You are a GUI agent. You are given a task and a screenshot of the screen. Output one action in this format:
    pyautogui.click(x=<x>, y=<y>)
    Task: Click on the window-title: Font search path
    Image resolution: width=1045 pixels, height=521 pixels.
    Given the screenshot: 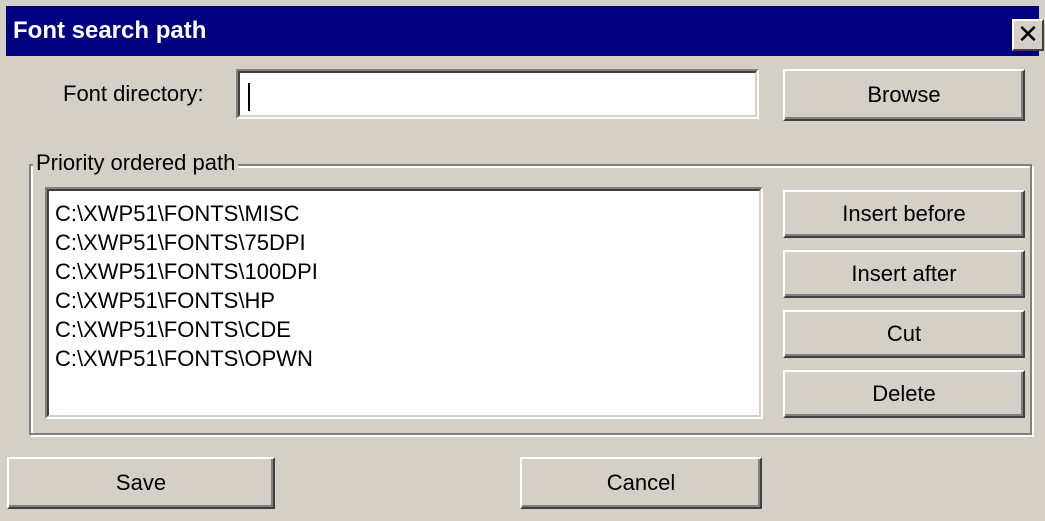 What is the action you would take?
    pyautogui.click(x=110, y=30)
    